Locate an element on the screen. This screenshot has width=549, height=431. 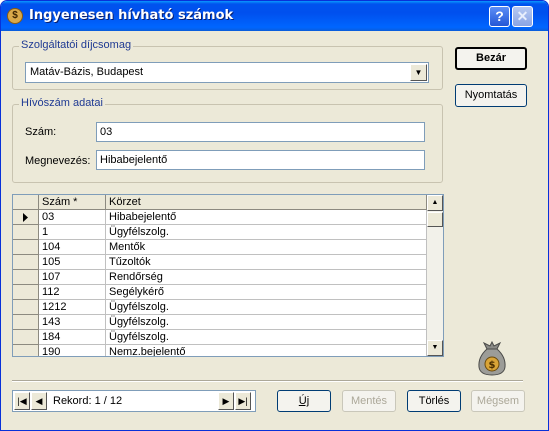
cell-area: Rendőrség is located at coordinates (266, 277).